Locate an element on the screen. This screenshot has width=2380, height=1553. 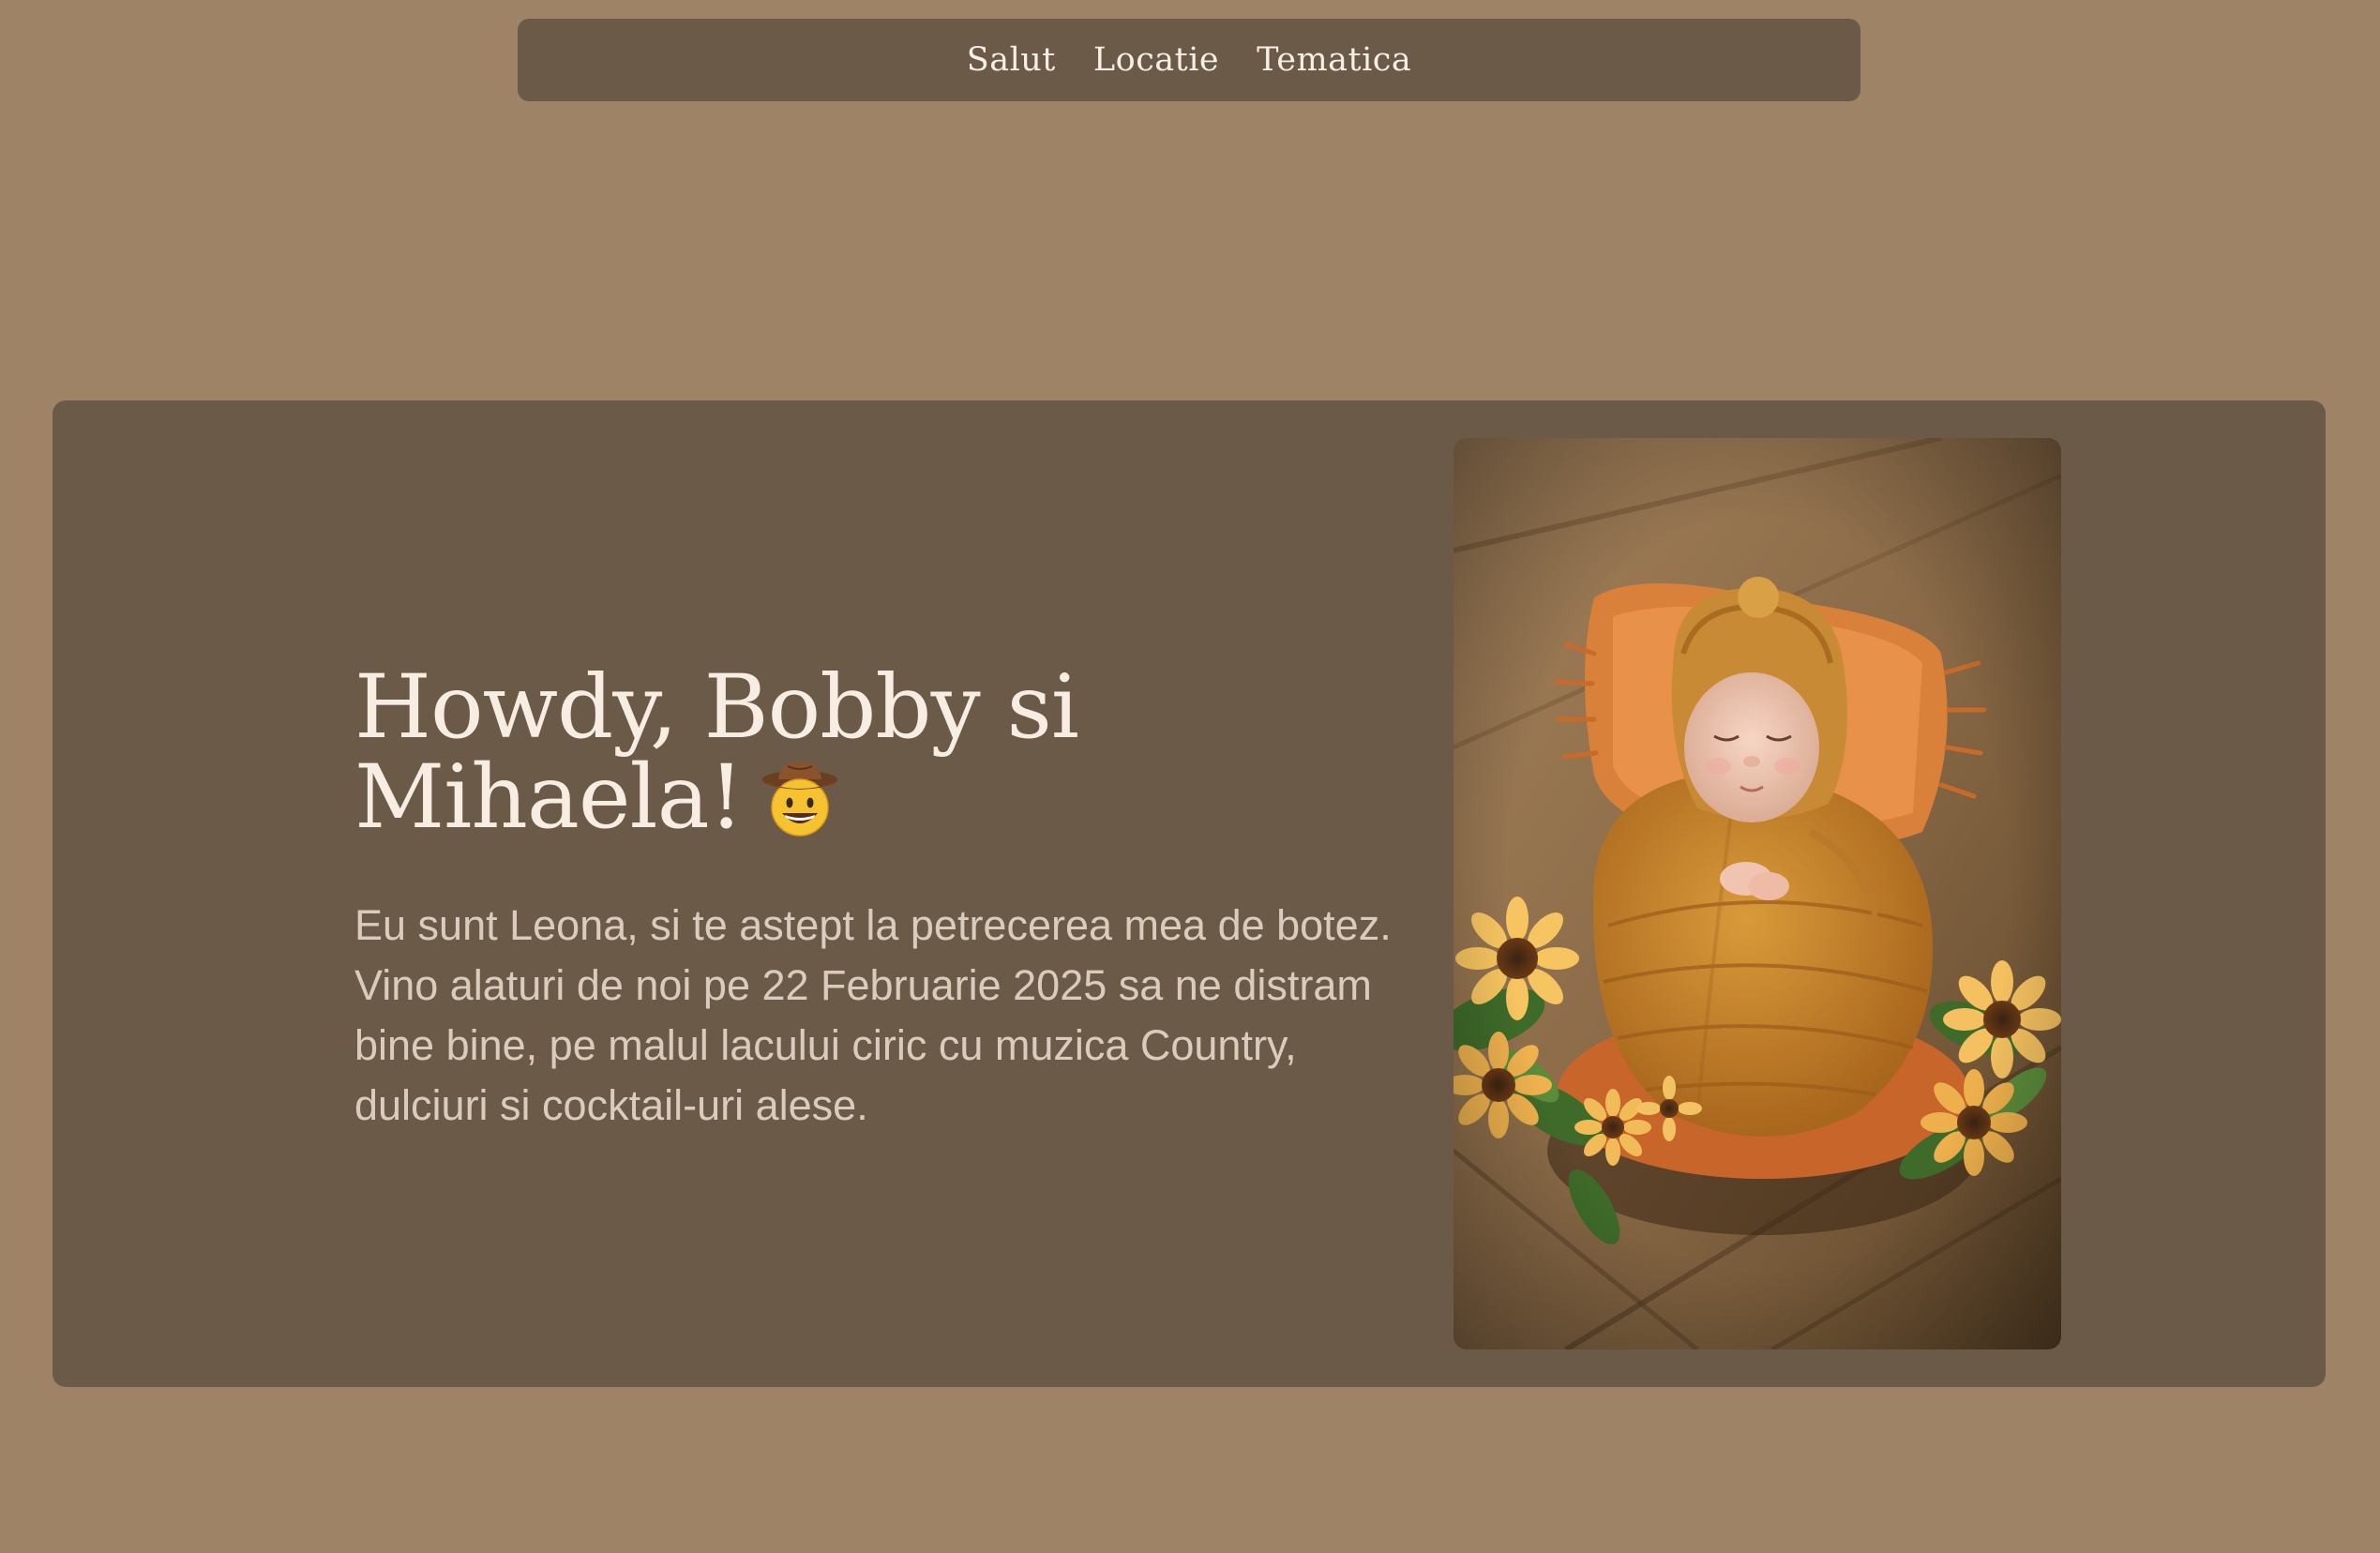
hero-title-text: Howdy, Bobby si Mihaela! is located at coordinates (716, 752).